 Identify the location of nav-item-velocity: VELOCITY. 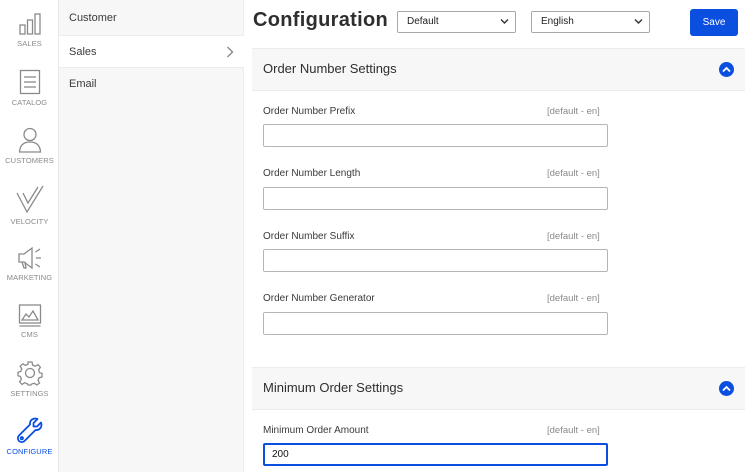
(29, 205).